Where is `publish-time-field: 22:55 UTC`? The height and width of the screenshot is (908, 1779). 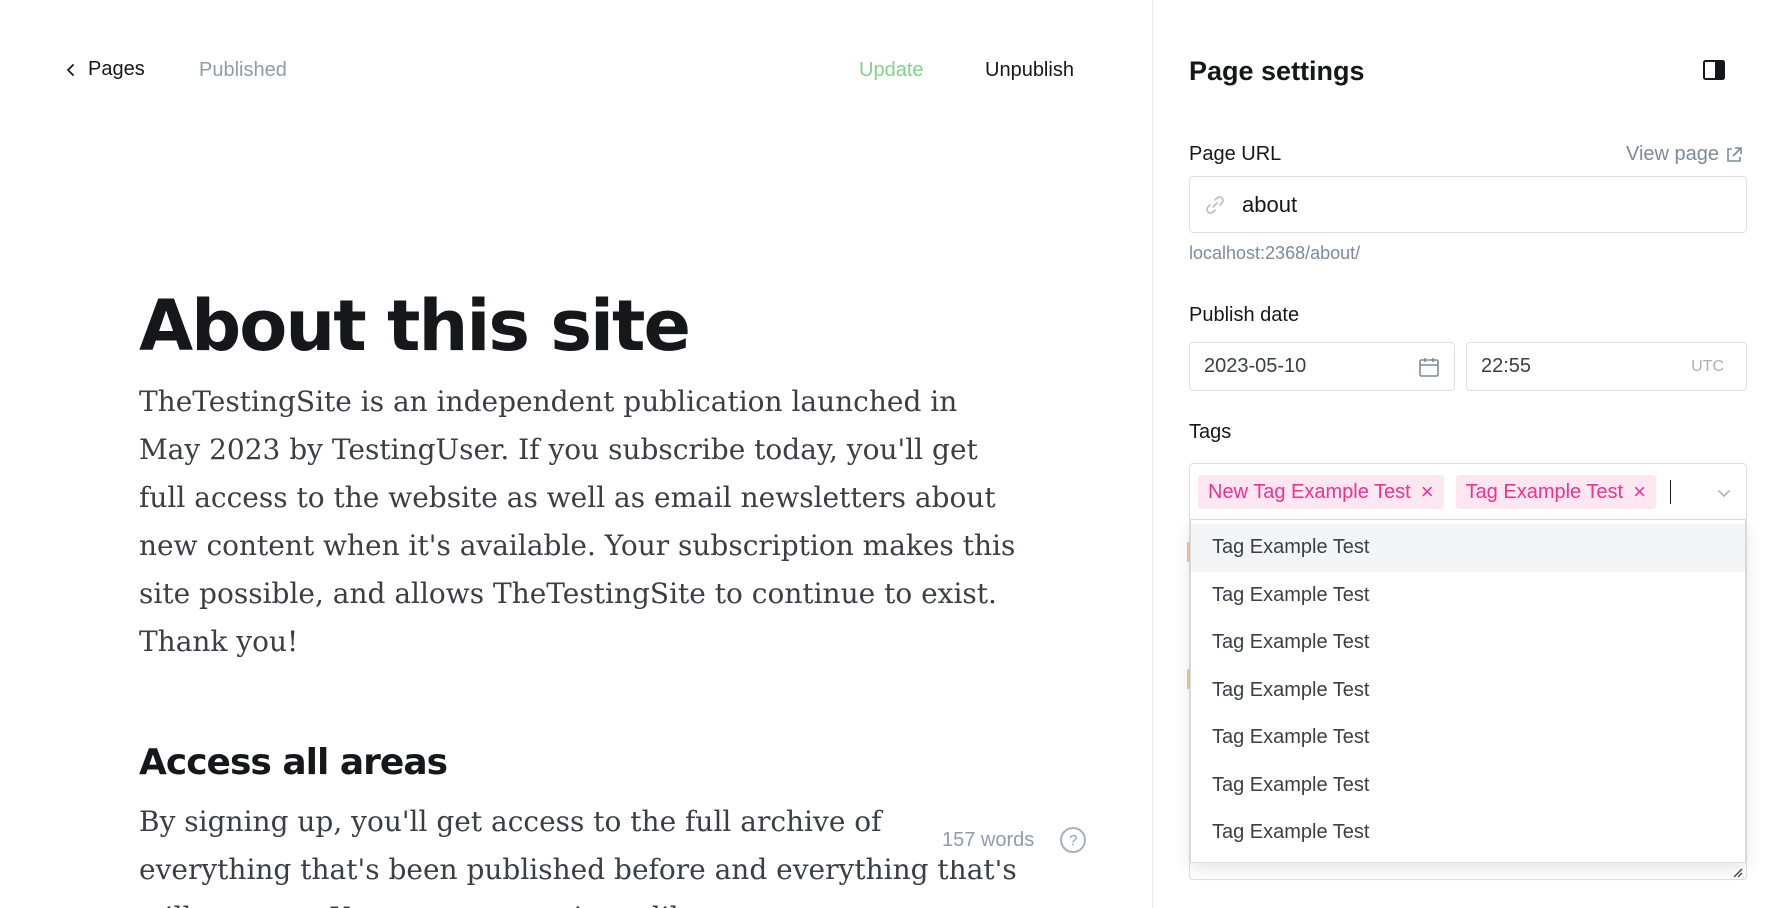
publish-time-field: 22:55 UTC is located at coordinates (1606, 366).